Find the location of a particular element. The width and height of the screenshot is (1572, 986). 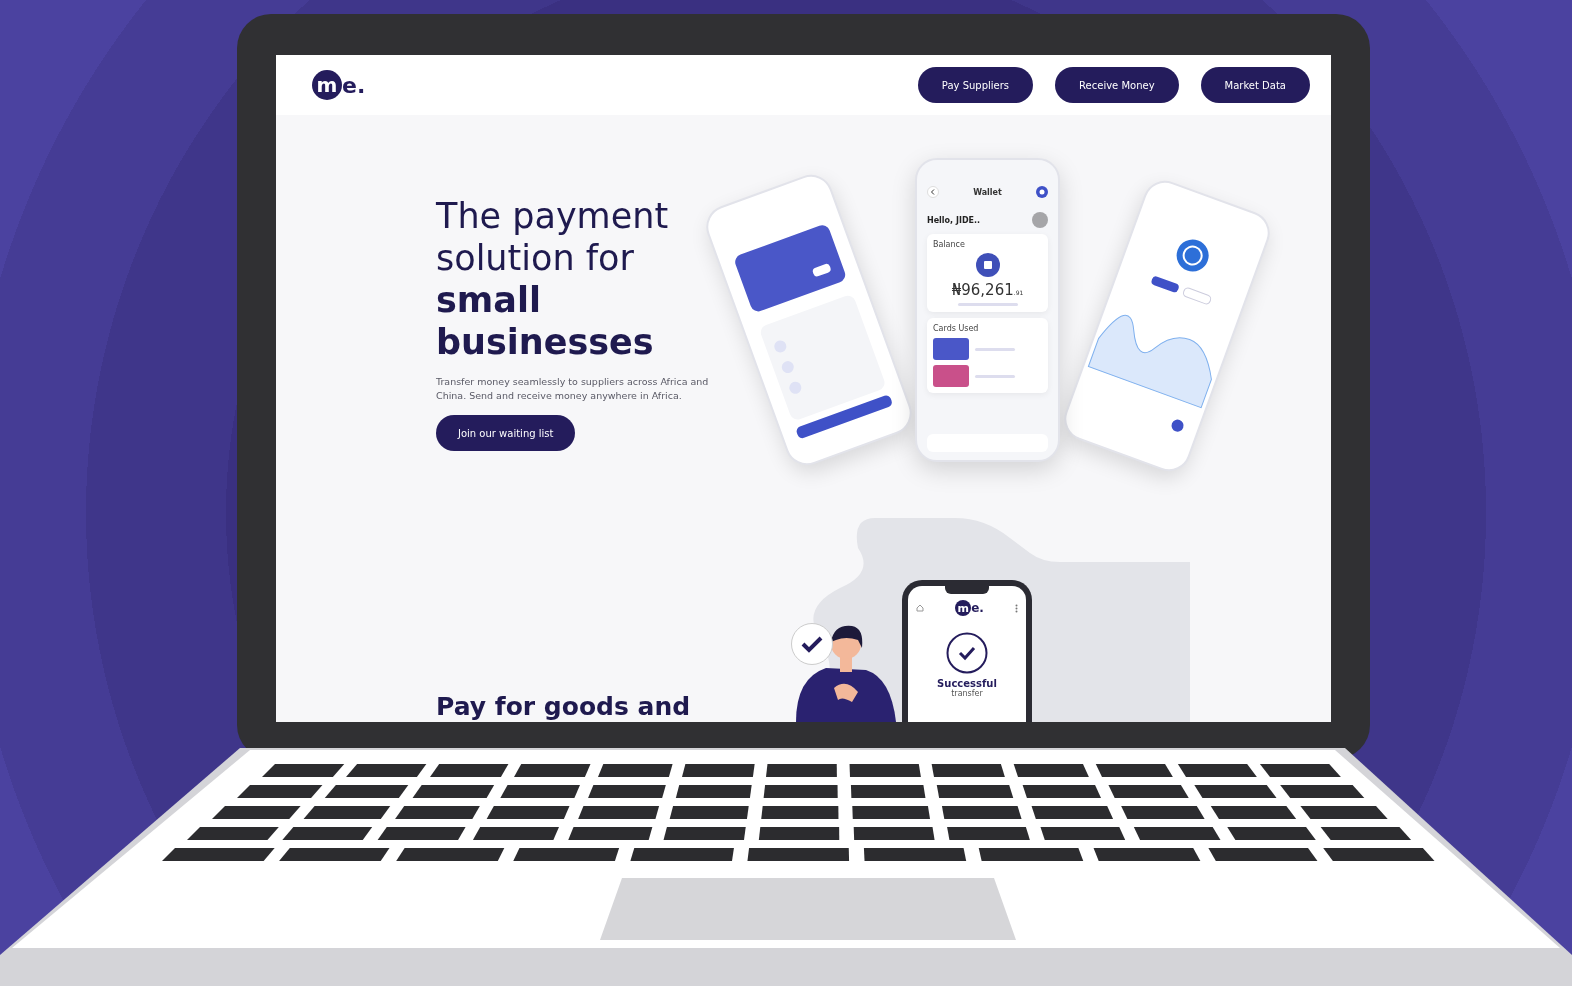

nav-button: Pay Suppliers is located at coordinates (975, 85).